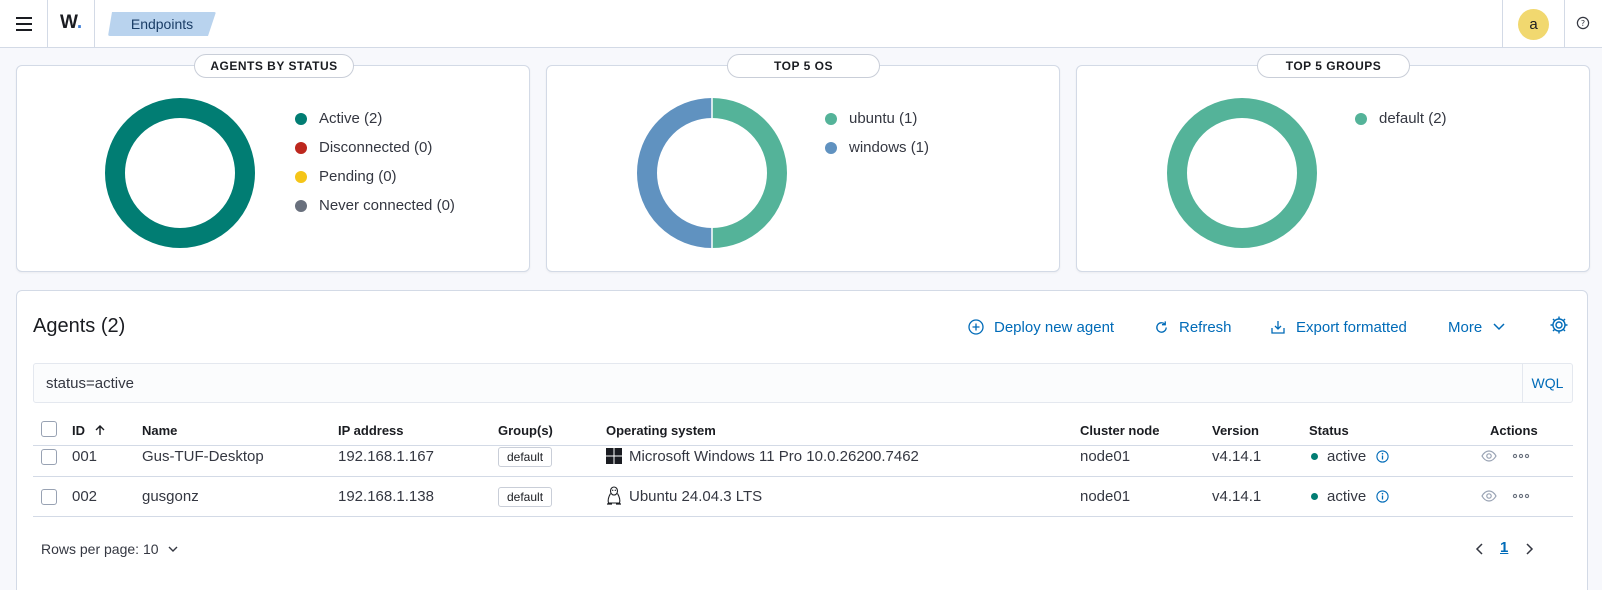 The height and width of the screenshot is (590, 1602). Describe the element at coordinates (386, 496) in the screenshot. I see `cell-ip: 192.168.1.138` at that location.